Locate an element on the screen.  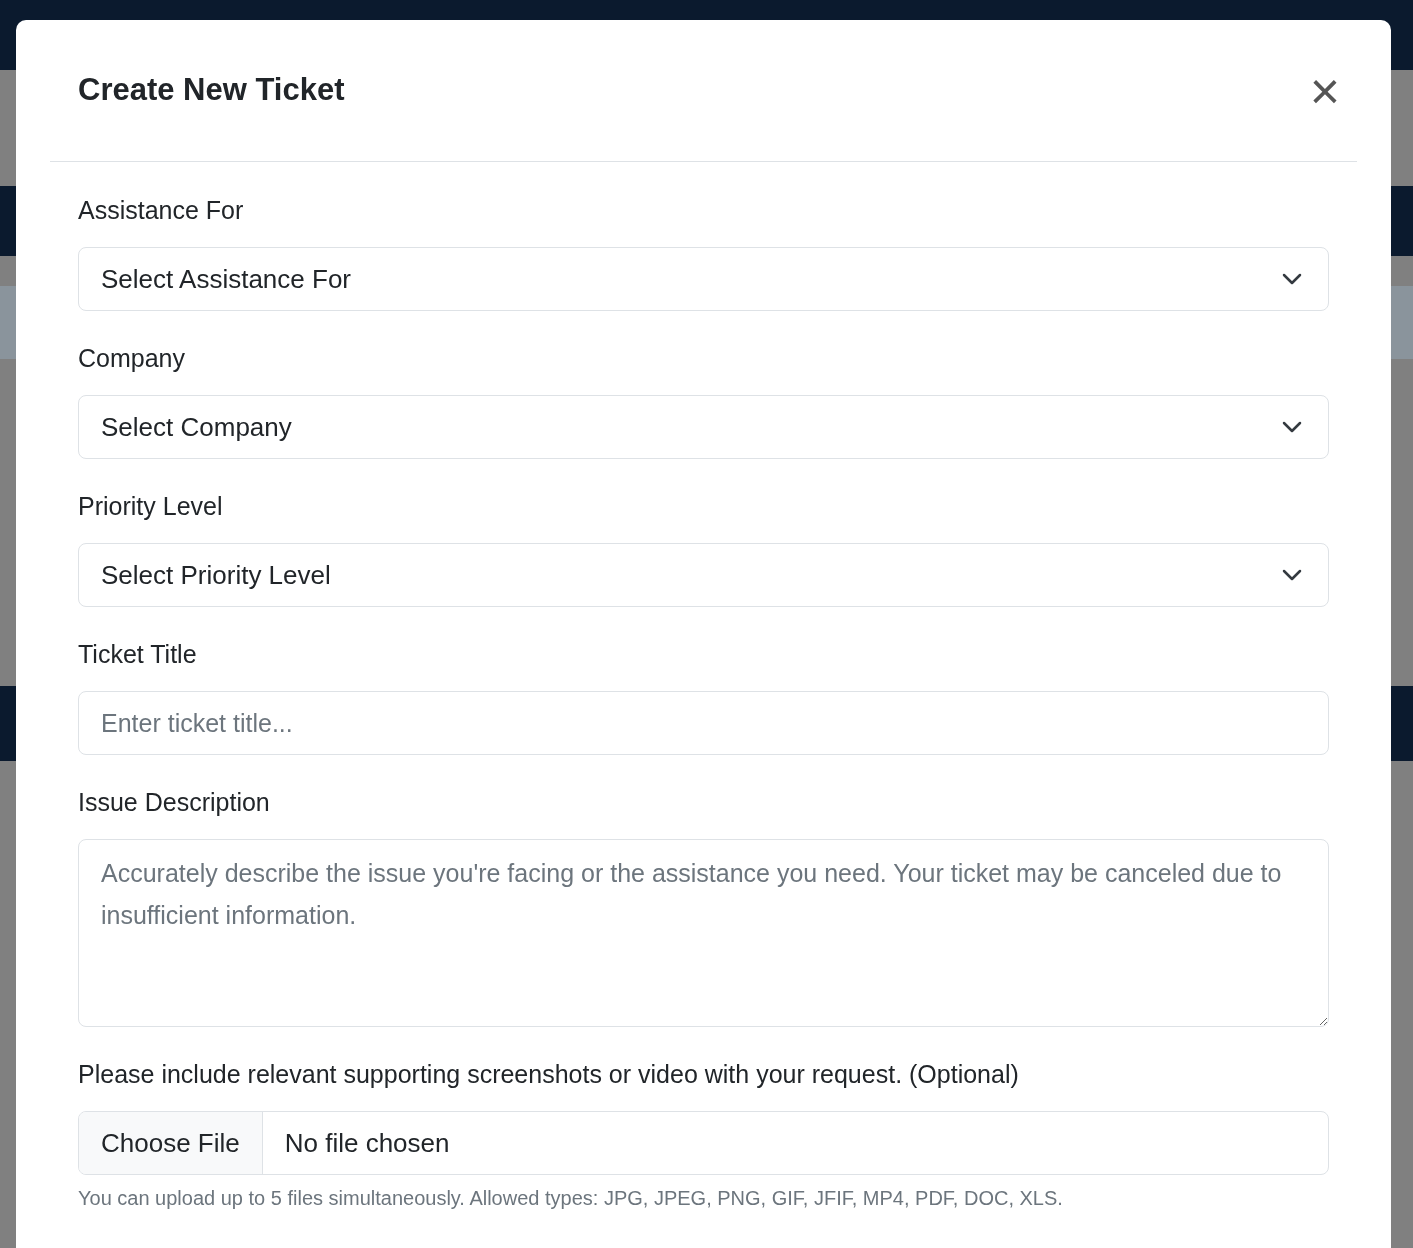
choose-file-button: Choose File is located at coordinates (171, 1143).